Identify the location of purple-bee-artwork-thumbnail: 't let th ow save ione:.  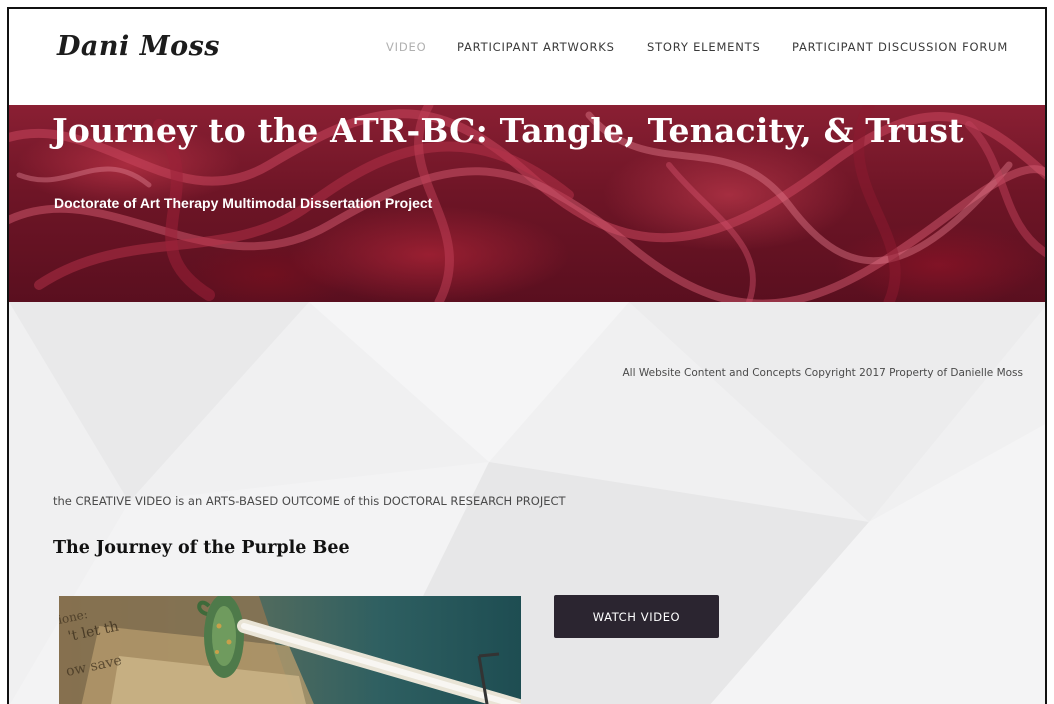
(290, 650).